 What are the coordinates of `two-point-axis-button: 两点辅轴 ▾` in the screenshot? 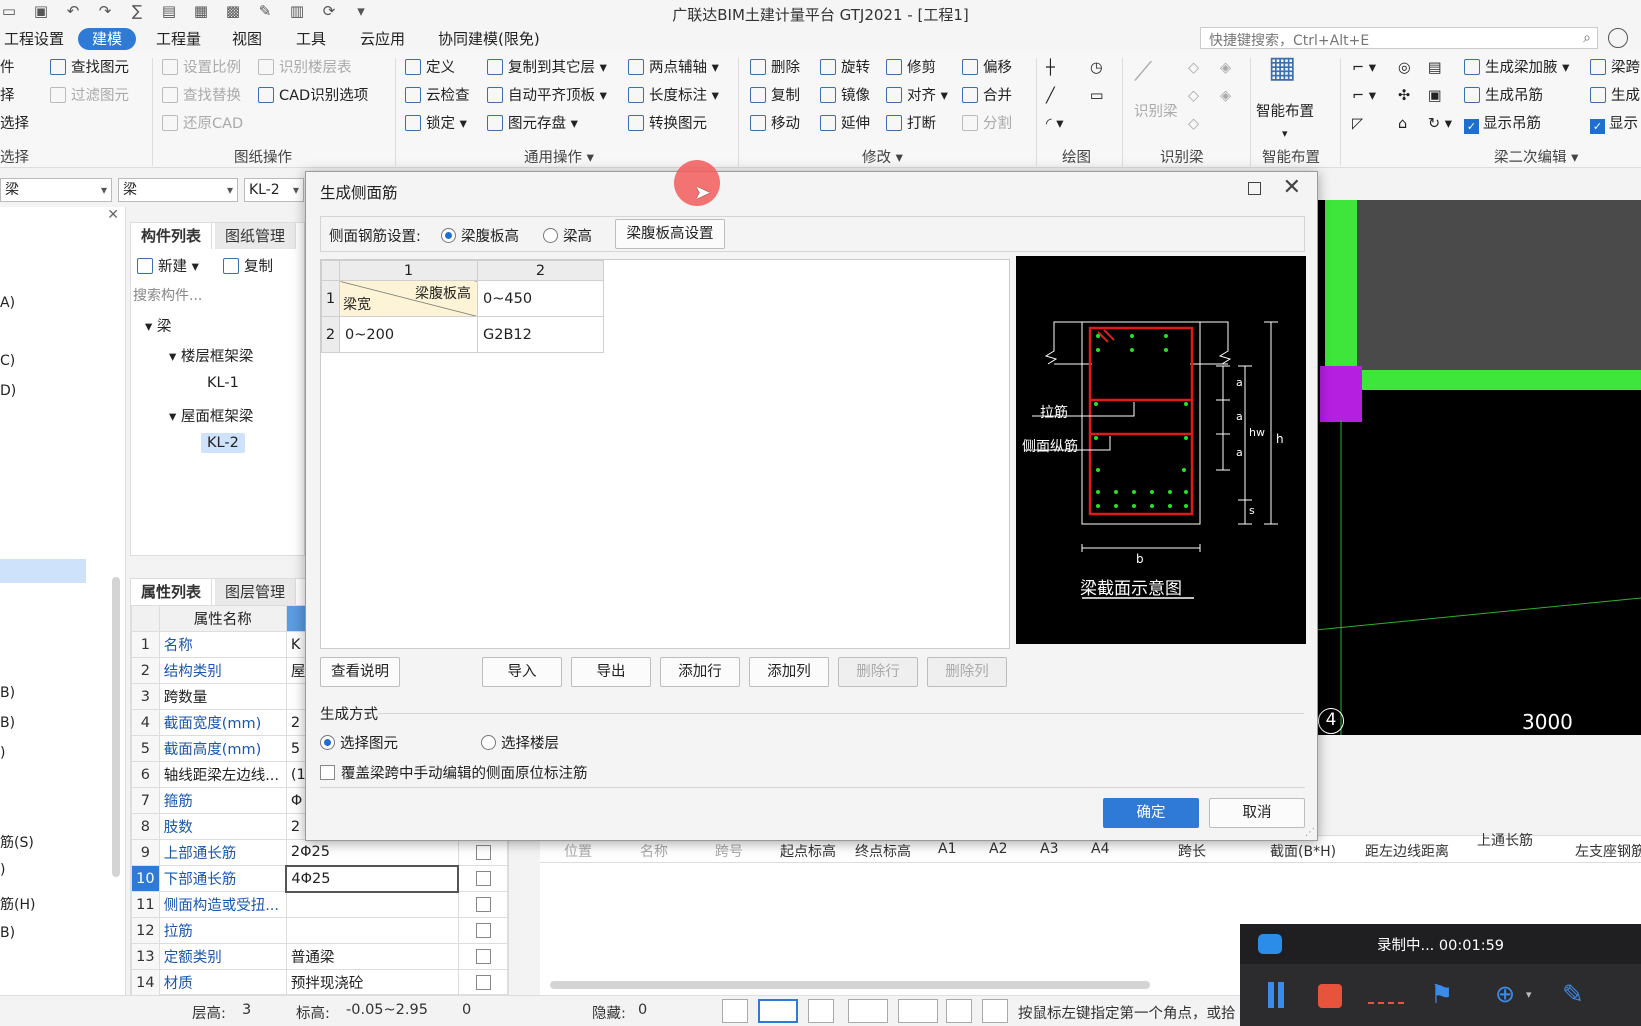 It's located at (673, 68).